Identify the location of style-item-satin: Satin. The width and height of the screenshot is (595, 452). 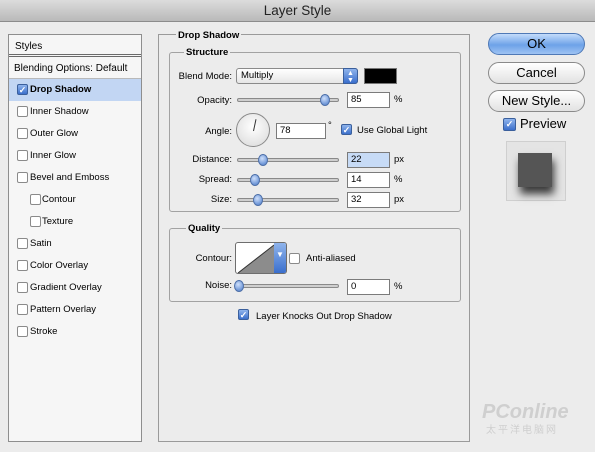
(75, 244).